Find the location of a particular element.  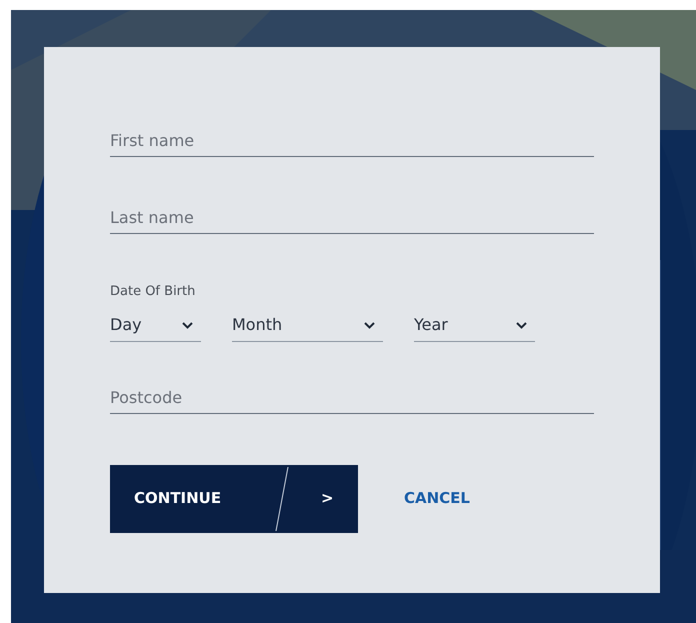

select-field: Day is located at coordinates (155, 326).